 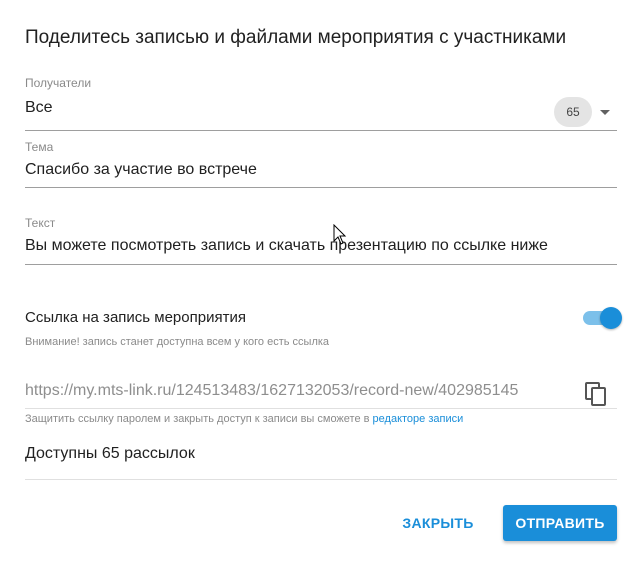 I want to click on close-button: ЗАКРЫТЬ, so click(x=438, y=523).